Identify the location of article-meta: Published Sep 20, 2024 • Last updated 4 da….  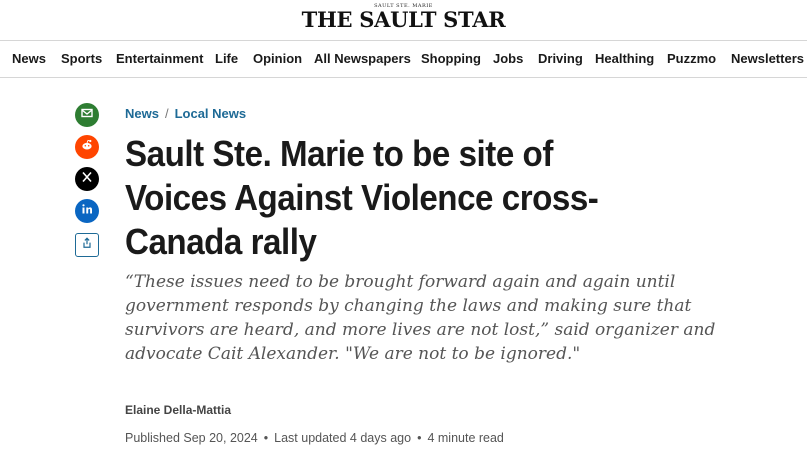
(314, 438).